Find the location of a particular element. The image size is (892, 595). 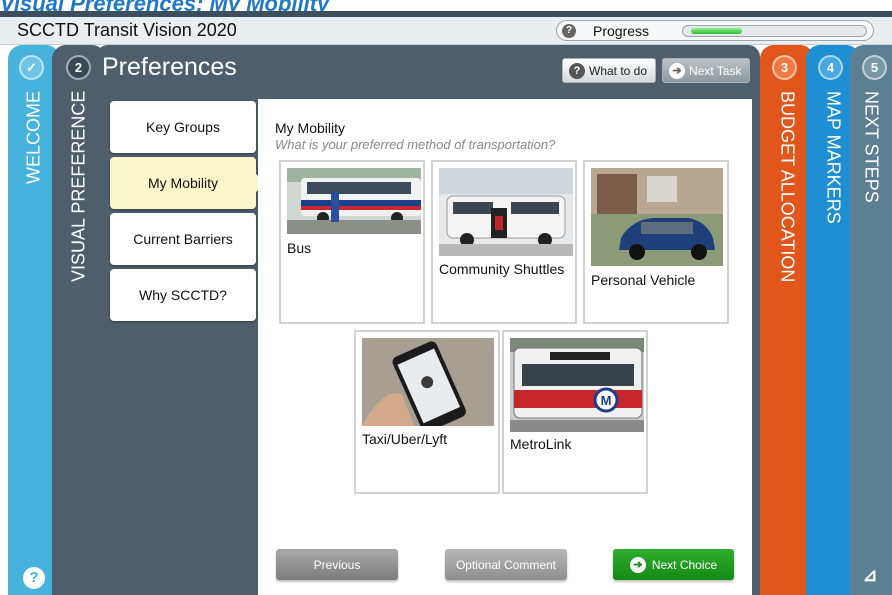

what-to-do-label: What to do is located at coordinates (618, 70).